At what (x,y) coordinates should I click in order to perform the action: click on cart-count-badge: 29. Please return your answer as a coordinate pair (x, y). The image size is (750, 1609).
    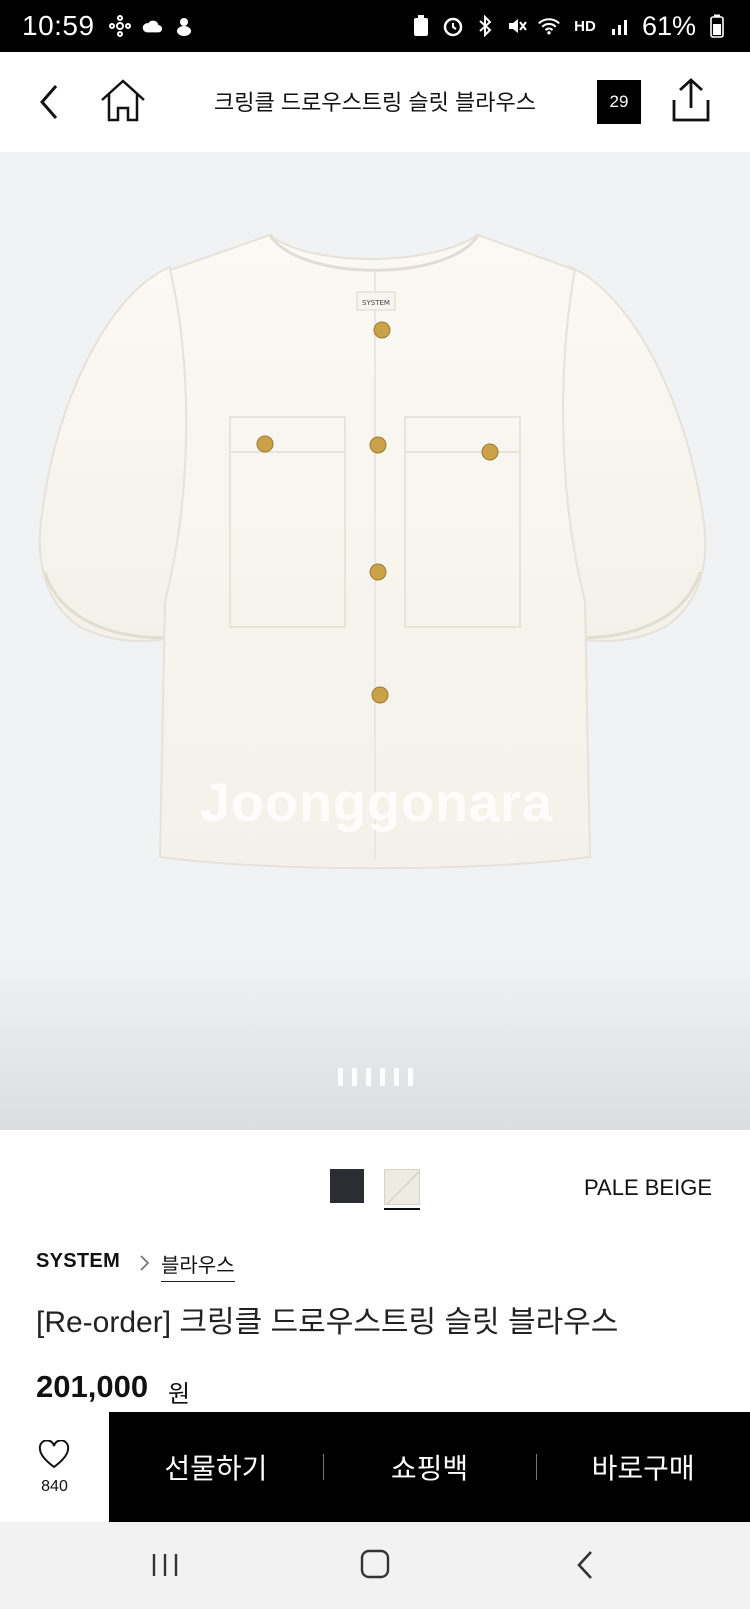
    Looking at the image, I should click on (619, 102).